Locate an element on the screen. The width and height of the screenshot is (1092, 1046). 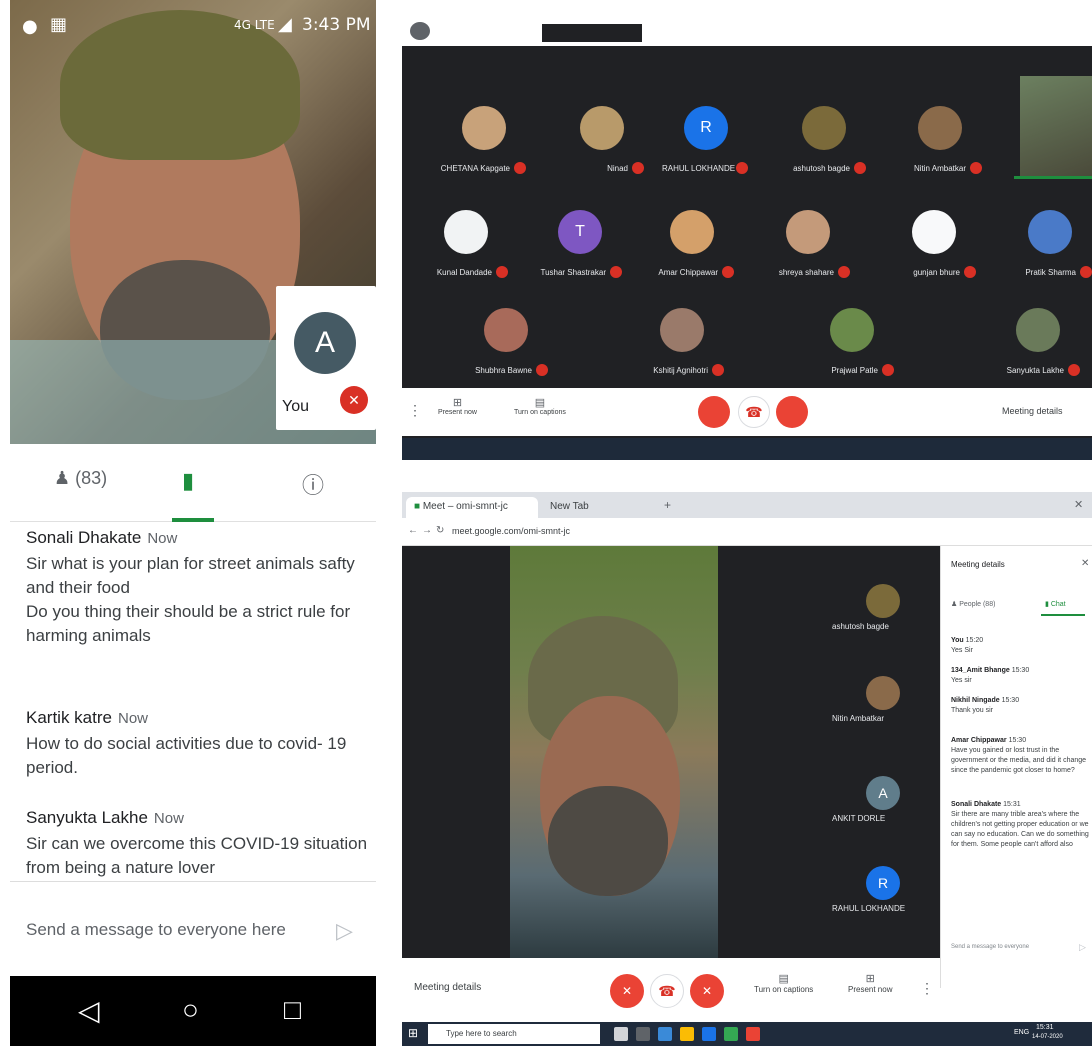
cortana-icon is located at coordinates (621, 1034).